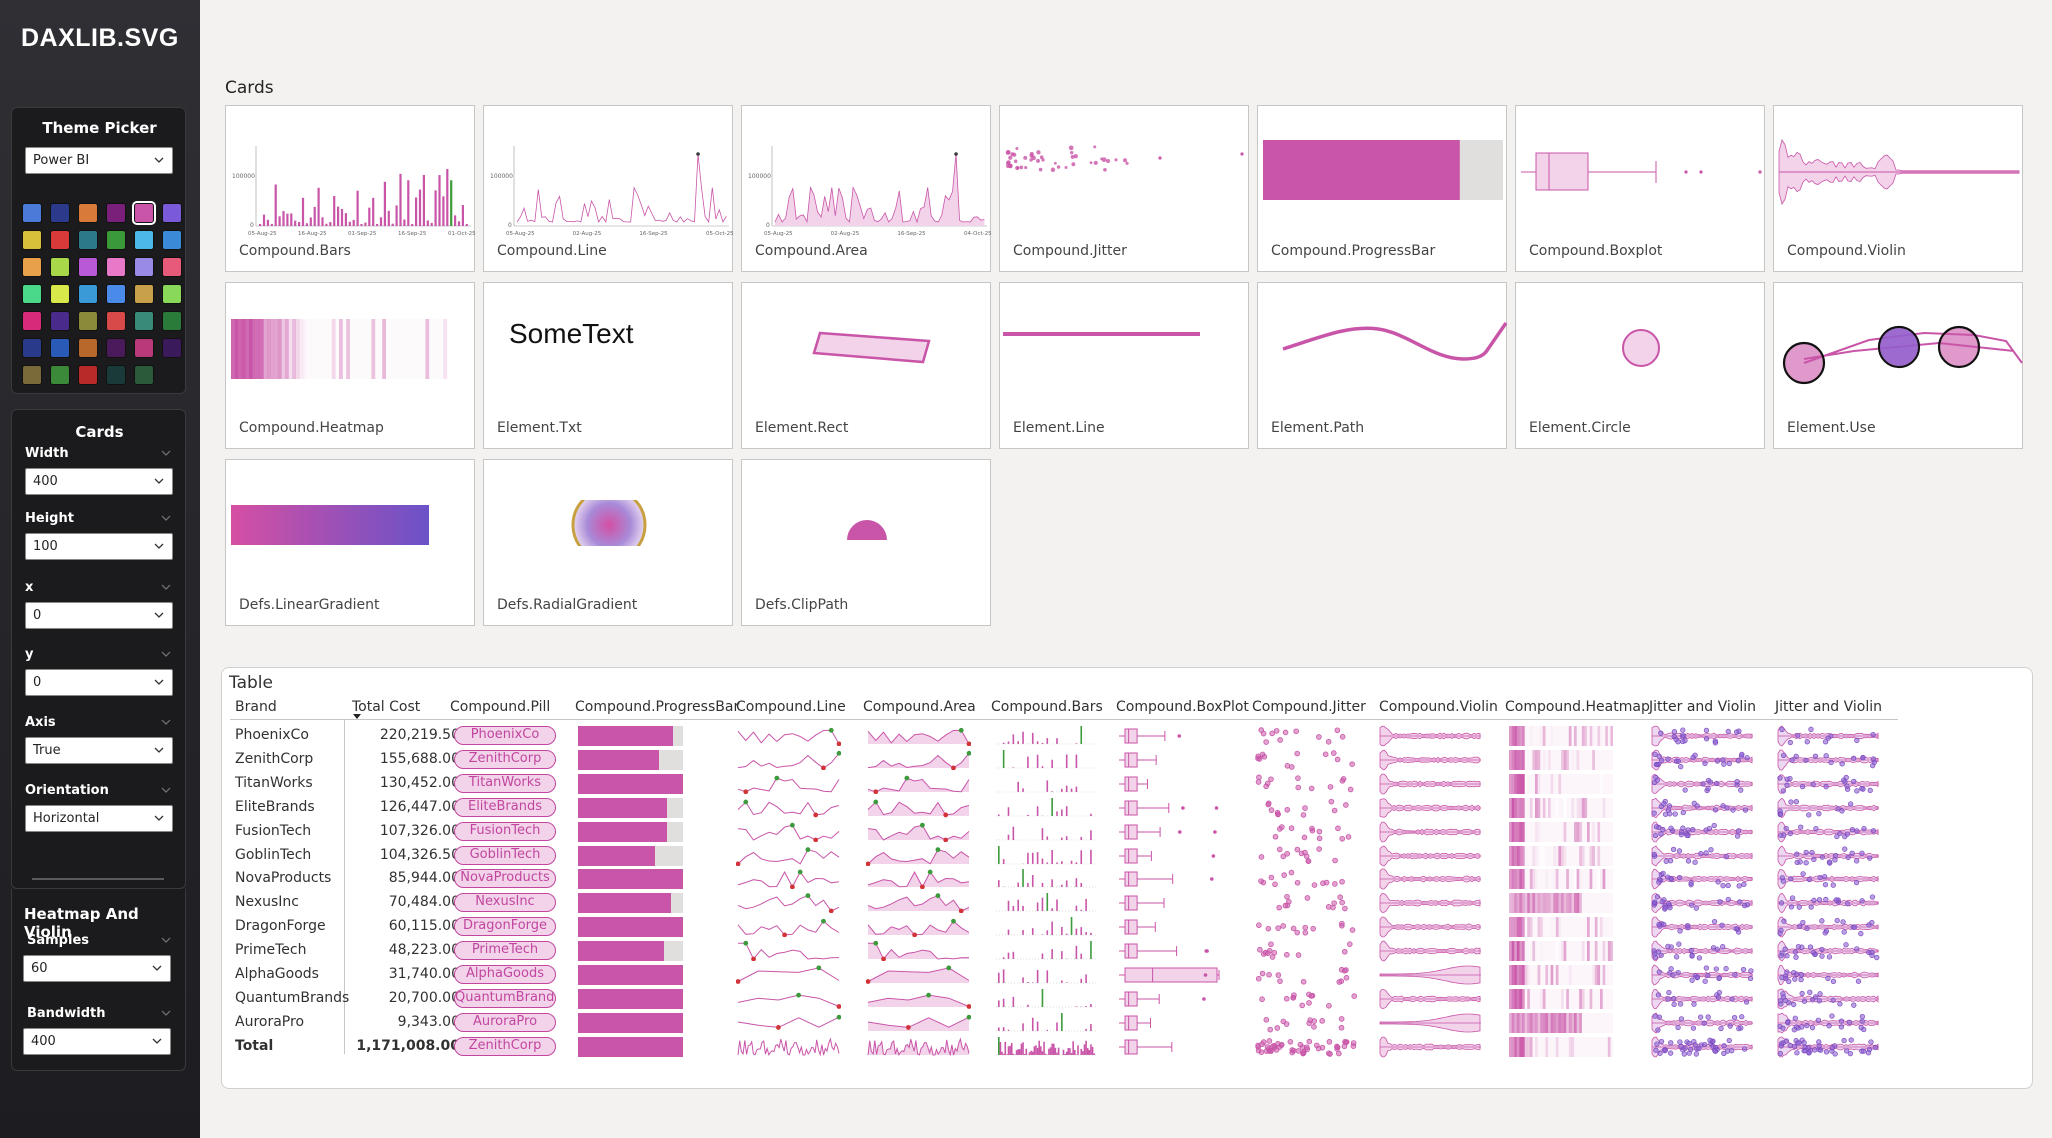 This screenshot has height=1138, width=2052. Describe the element at coordinates (1640, 188) in the screenshot. I see `card-compound-boxplot: Compound.Boxplot` at that location.